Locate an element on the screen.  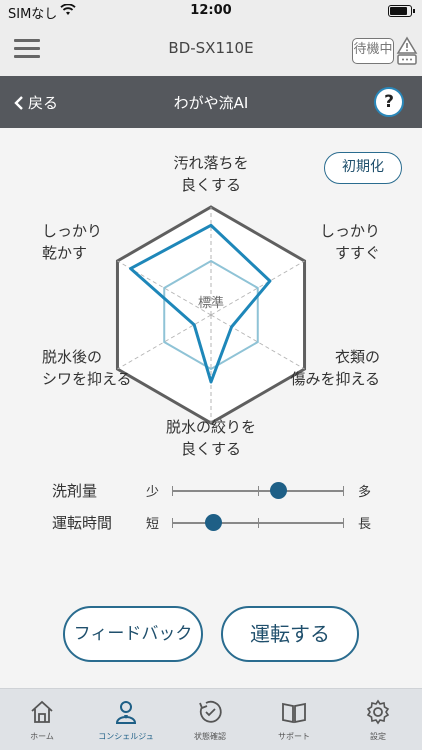
duration-slider-row: 運転時間 短 長 is located at coordinates (211, 523).